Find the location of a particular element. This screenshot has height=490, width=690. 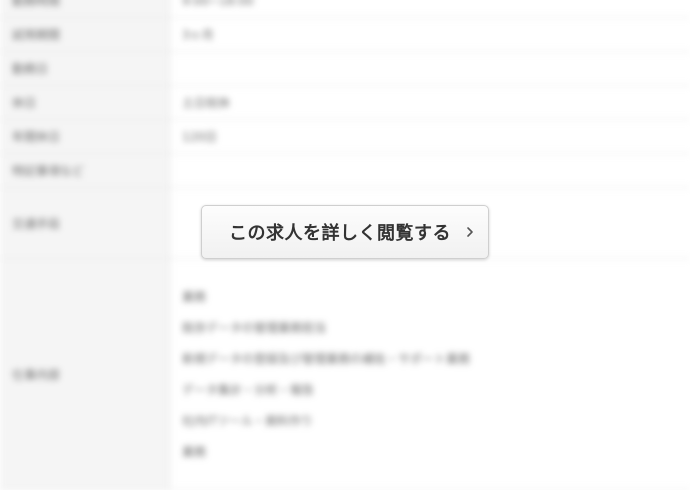

list-item: 社内ITツール・資料作り is located at coordinates (247, 421).